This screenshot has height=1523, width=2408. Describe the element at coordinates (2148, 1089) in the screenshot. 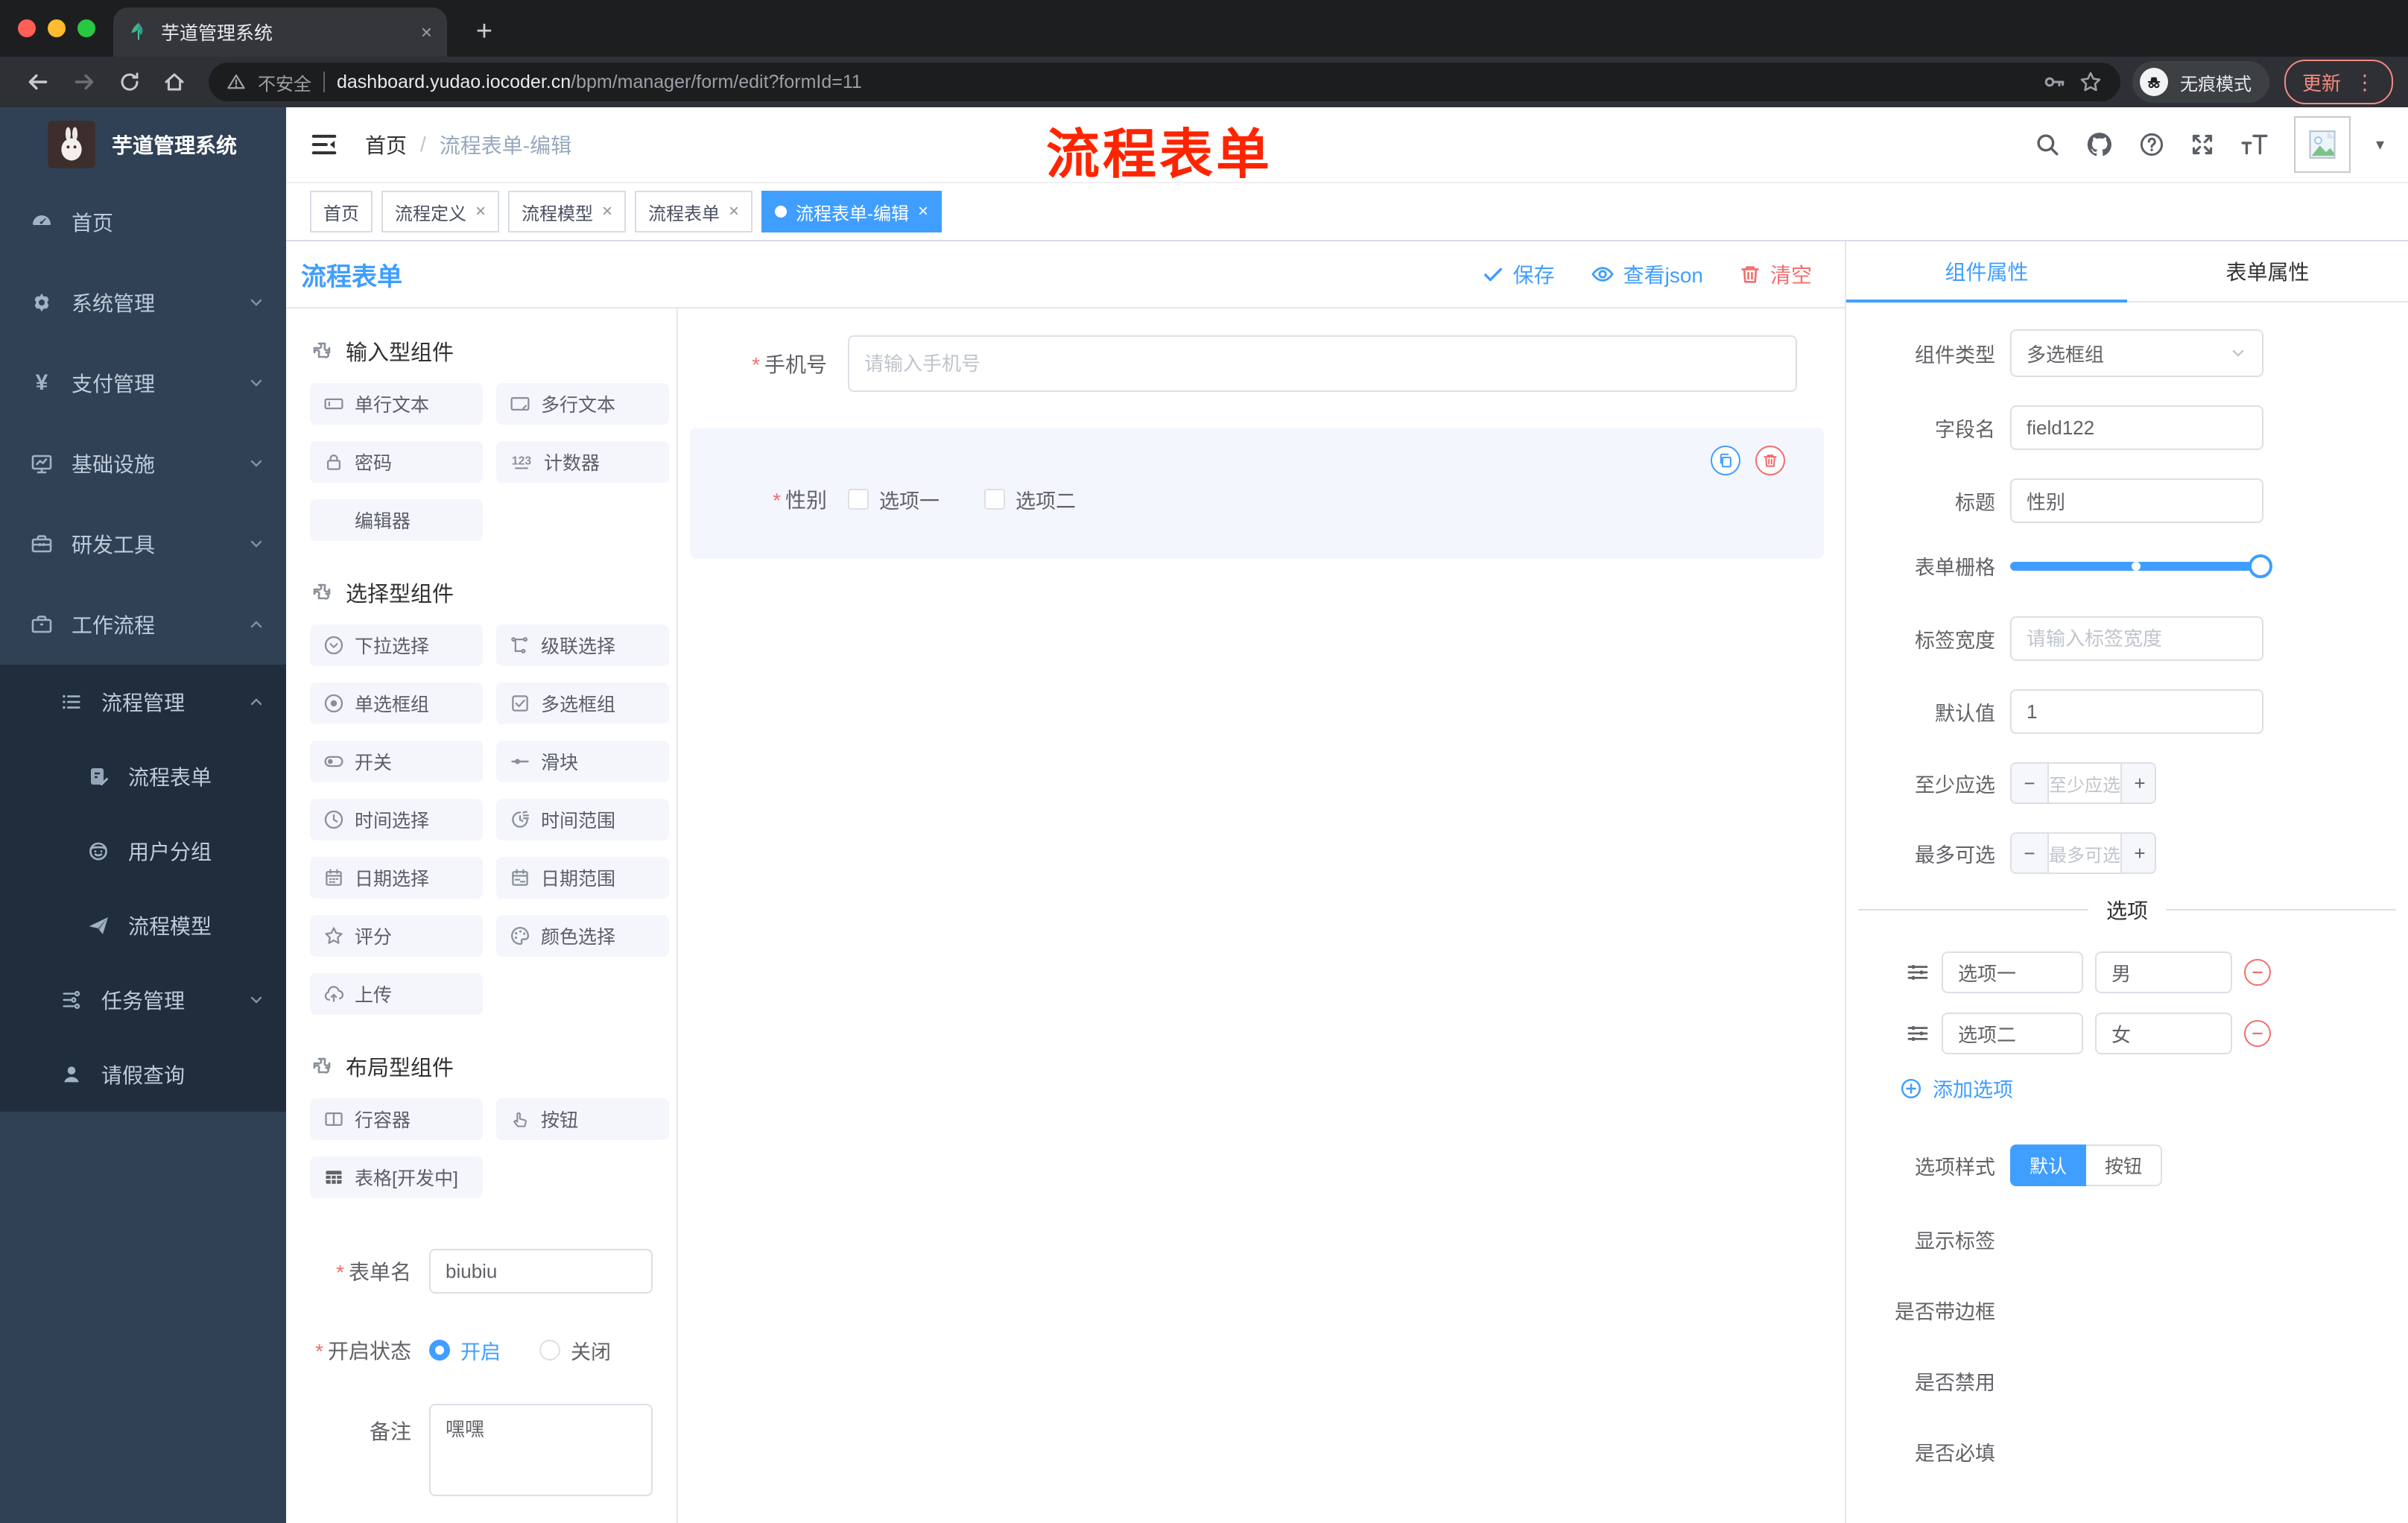

I see `add-option-button: 添加选项` at that location.